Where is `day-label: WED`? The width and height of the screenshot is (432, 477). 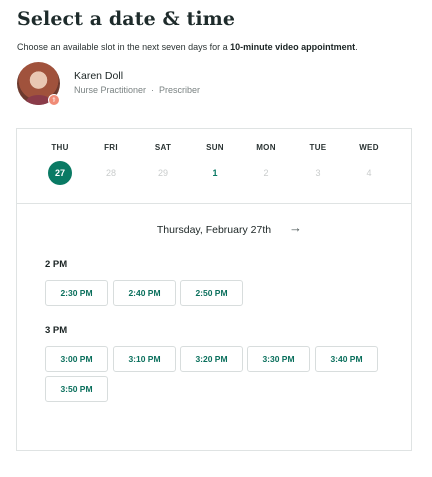 day-label: WED is located at coordinates (369, 147).